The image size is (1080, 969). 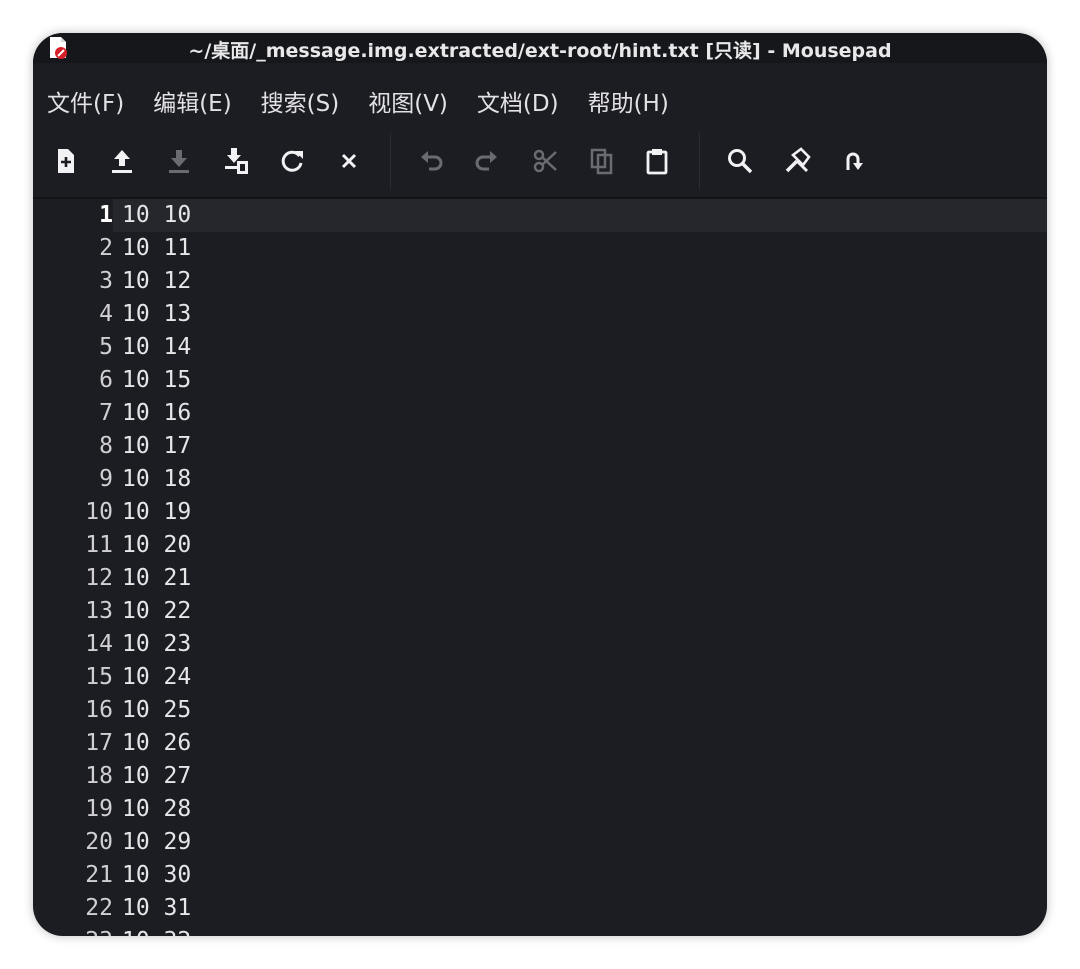 What do you see at coordinates (699, 161) in the screenshot?
I see `toolbar-separator` at bounding box center [699, 161].